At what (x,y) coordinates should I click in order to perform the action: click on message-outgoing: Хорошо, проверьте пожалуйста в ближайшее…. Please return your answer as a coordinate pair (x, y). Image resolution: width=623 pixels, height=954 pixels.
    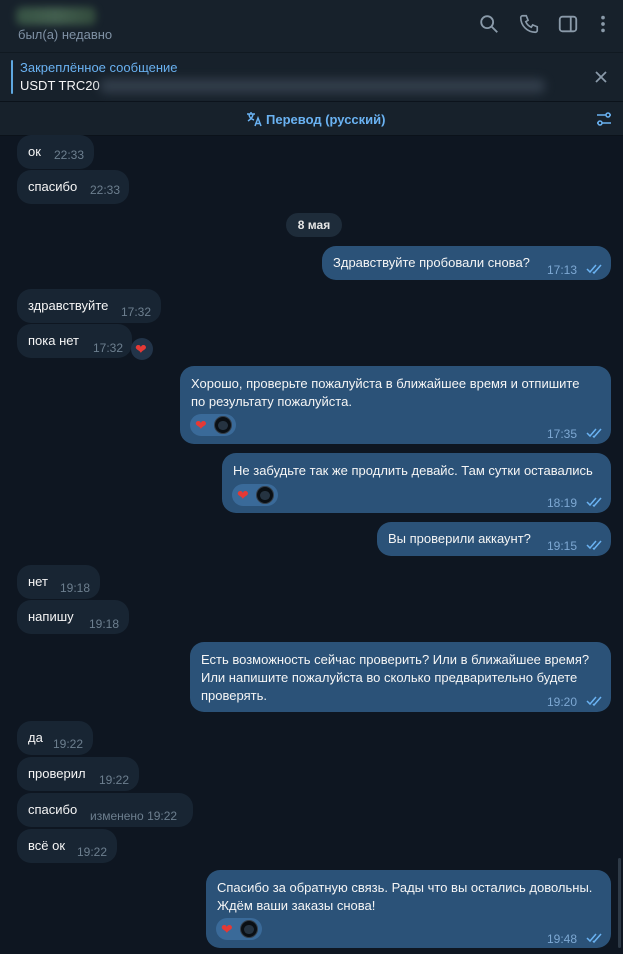
    Looking at the image, I should click on (395, 405).